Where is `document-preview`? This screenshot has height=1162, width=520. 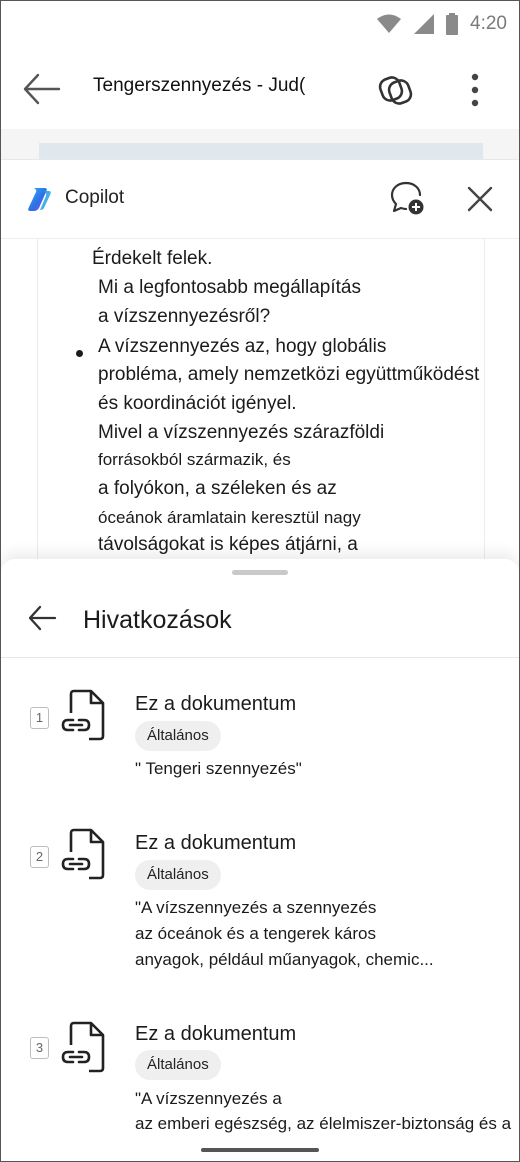 document-preview is located at coordinates (260, 144).